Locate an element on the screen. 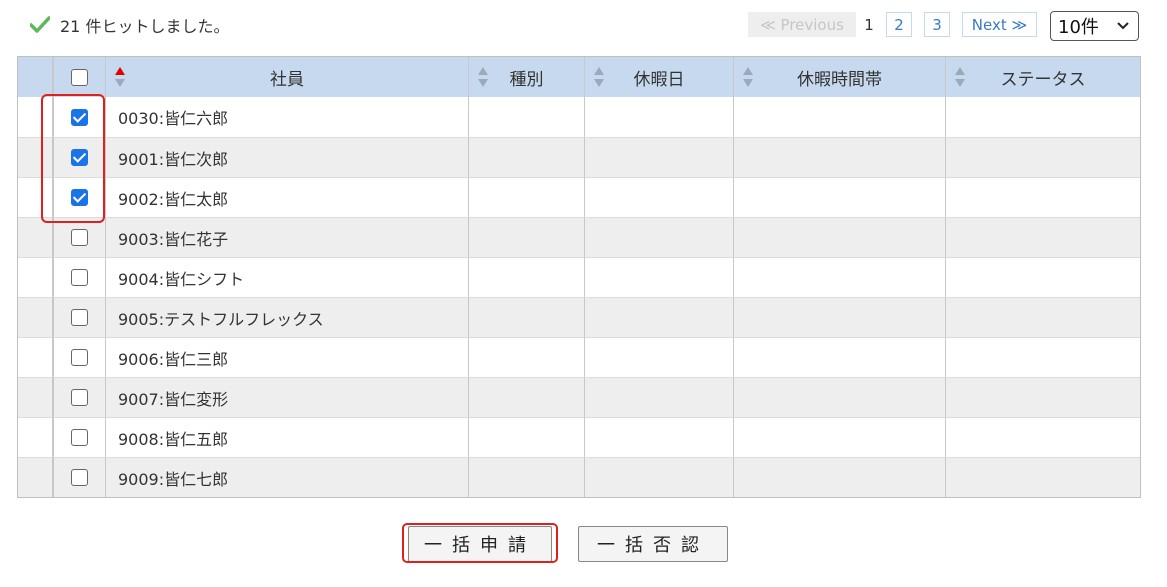 The height and width of the screenshot is (587, 1167). header-type-label: 種別 is located at coordinates (526, 79).